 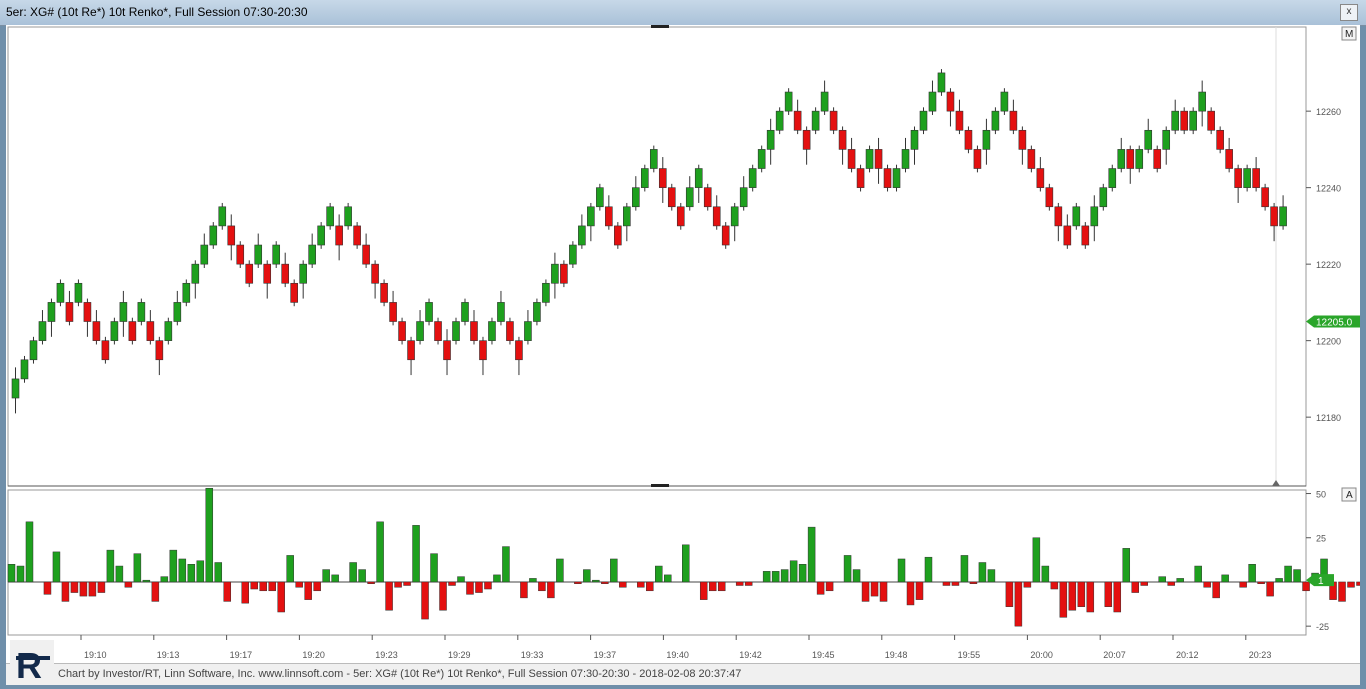 I want to click on price-tick-label: 12240, so click(x=1328, y=189).